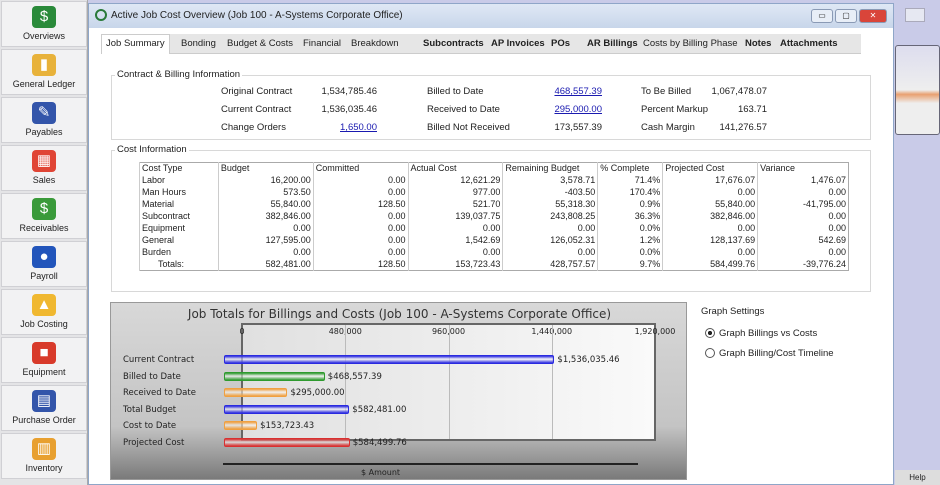 The height and width of the screenshot is (485, 940). Describe the element at coordinates (666, 91) in the screenshot. I see `to-be-billed-label: To Be Billed` at that location.